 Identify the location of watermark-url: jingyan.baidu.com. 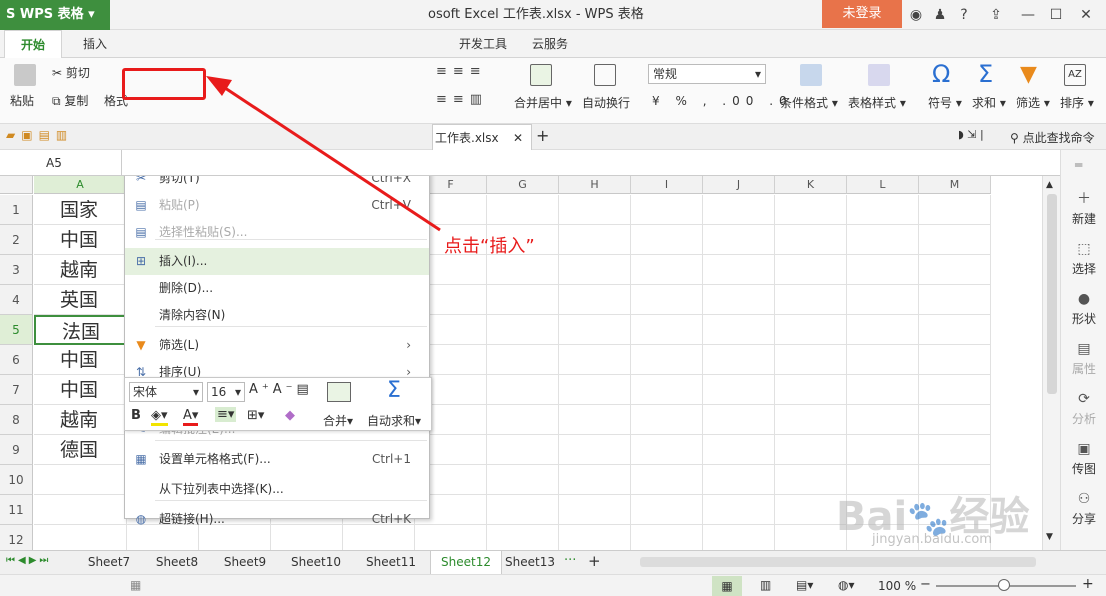
(932, 539).